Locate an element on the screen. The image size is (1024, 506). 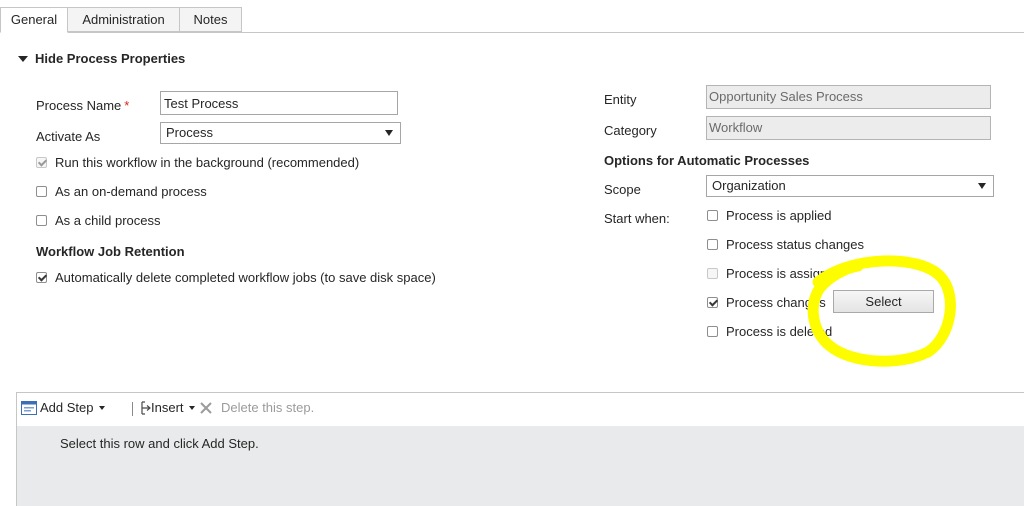
child-process-label: As a child process is located at coordinates (108, 220).